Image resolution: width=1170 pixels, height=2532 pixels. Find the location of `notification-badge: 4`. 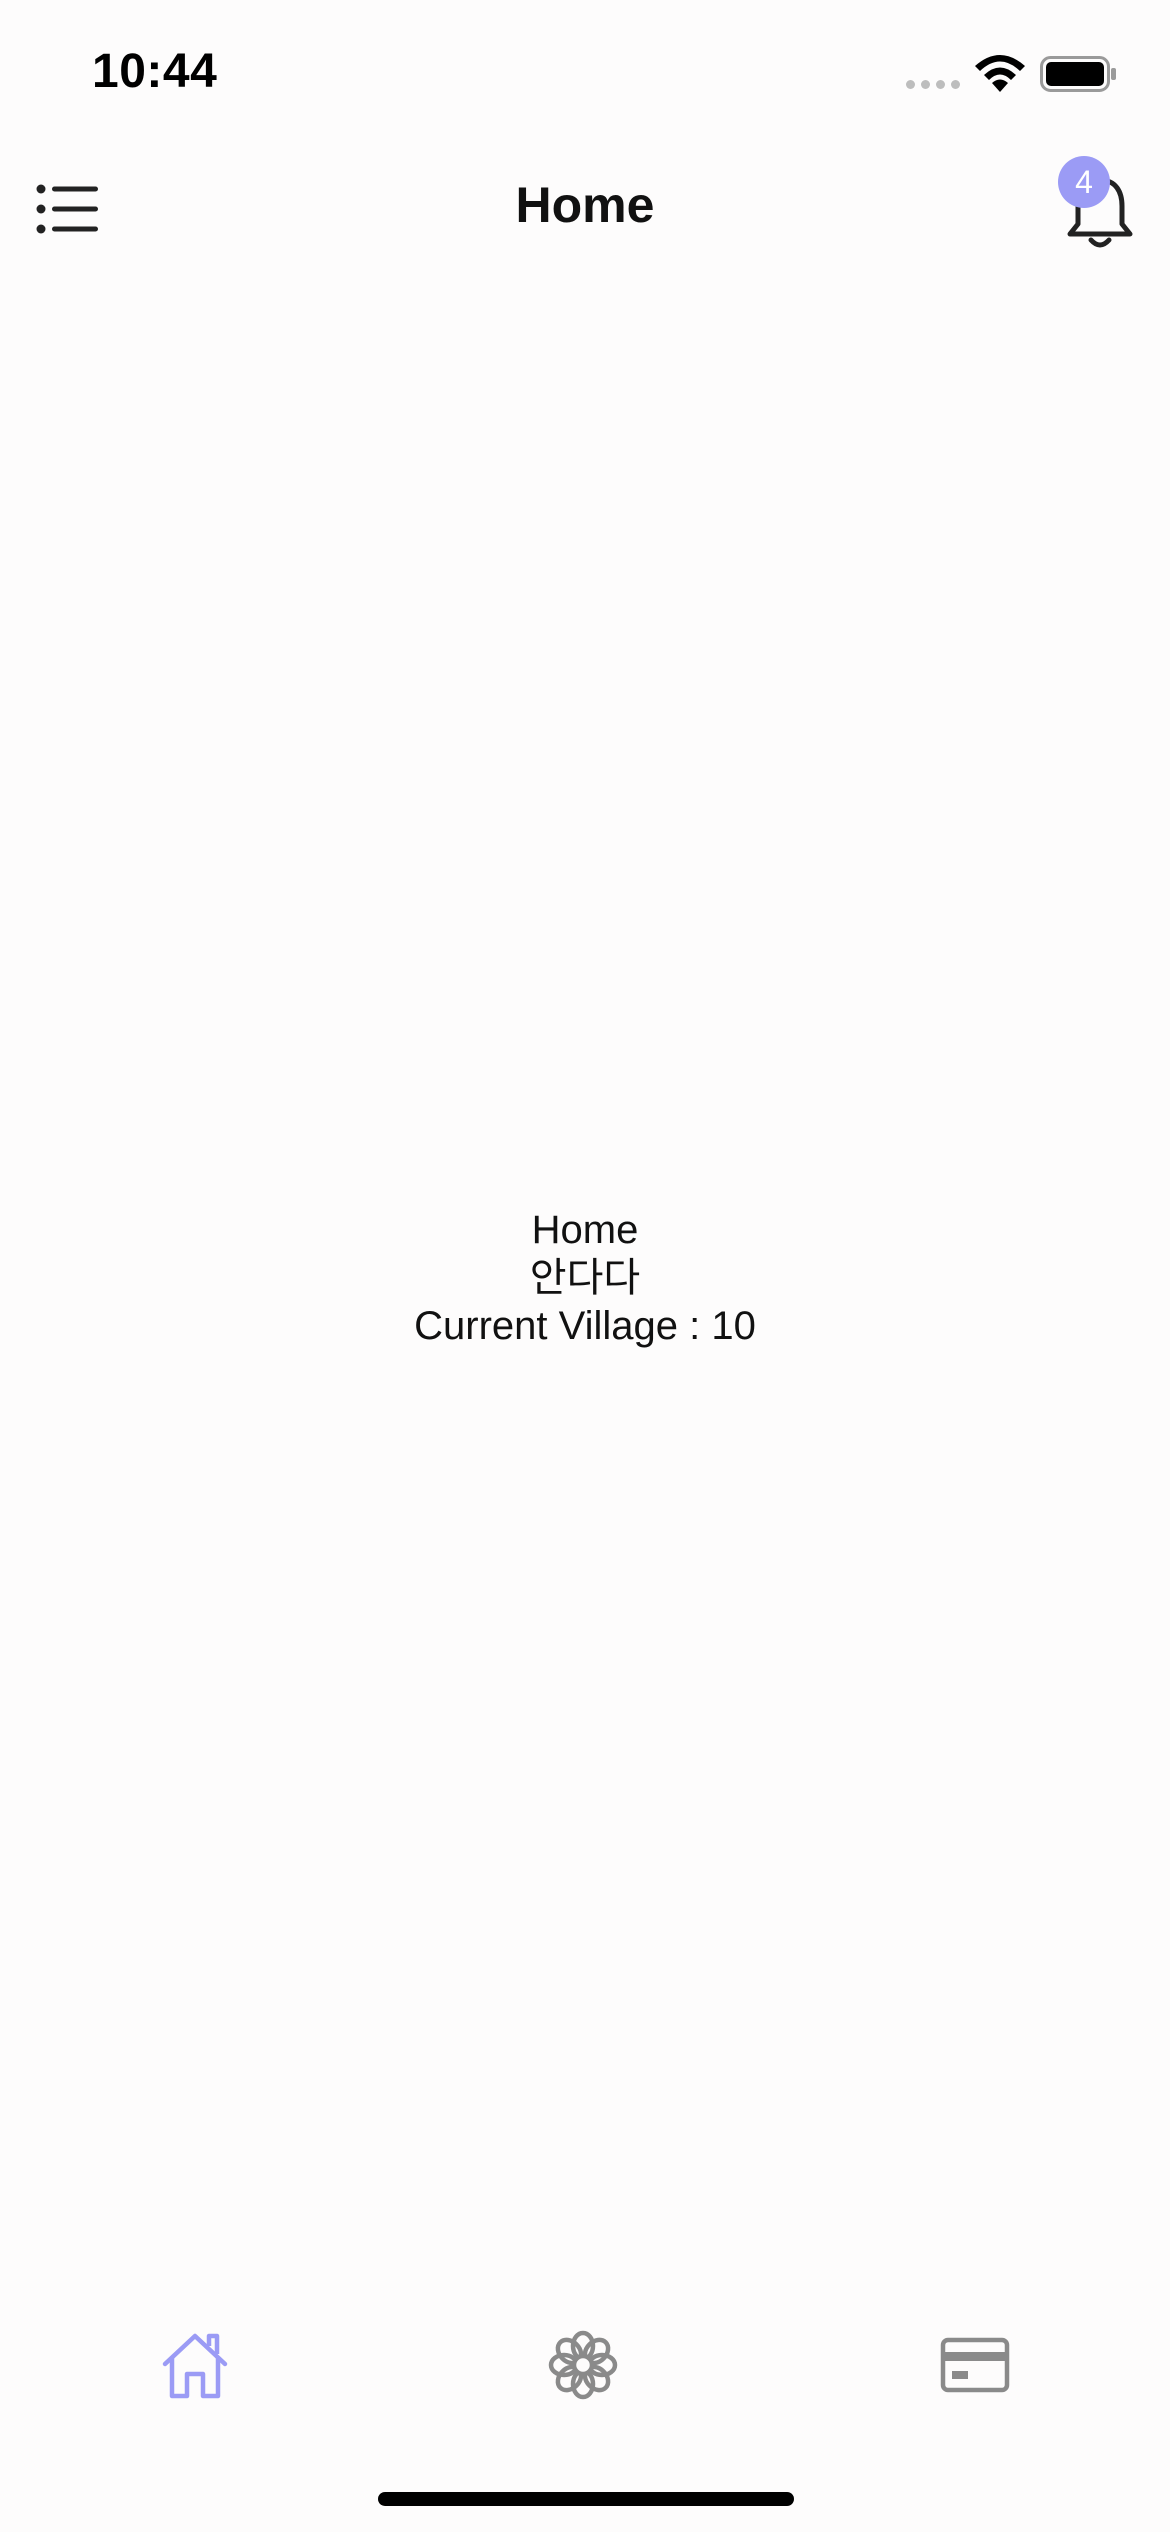

notification-badge: 4 is located at coordinates (1084, 182).